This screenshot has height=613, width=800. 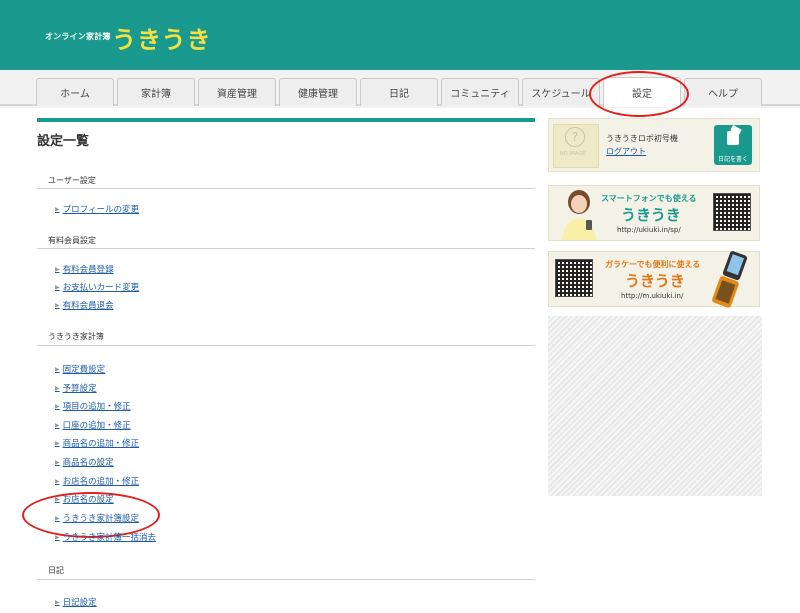 I want to click on tab-schedule: スケジュール, so click(x=561, y=92).